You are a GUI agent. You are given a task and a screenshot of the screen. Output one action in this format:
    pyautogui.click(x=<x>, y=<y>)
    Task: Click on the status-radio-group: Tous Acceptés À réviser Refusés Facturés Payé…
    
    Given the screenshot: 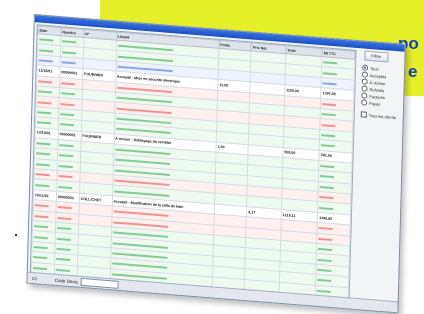 What is the action you would take?
    pyautogui.click(x=378, y=86)
    